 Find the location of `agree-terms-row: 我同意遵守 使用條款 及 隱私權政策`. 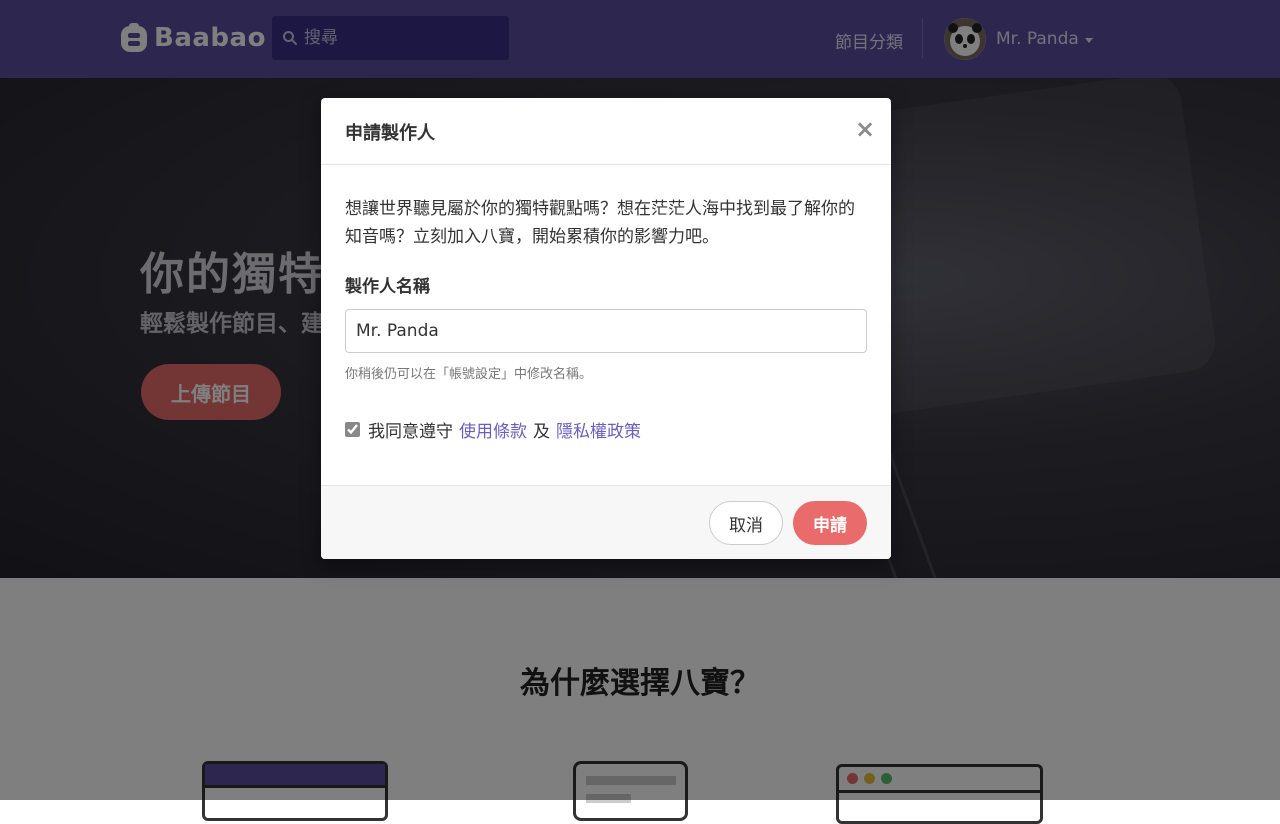

agree-terms-row: 我同意遵守 使用條款 及 隱私權政策 is located at coordinates (496, 429).